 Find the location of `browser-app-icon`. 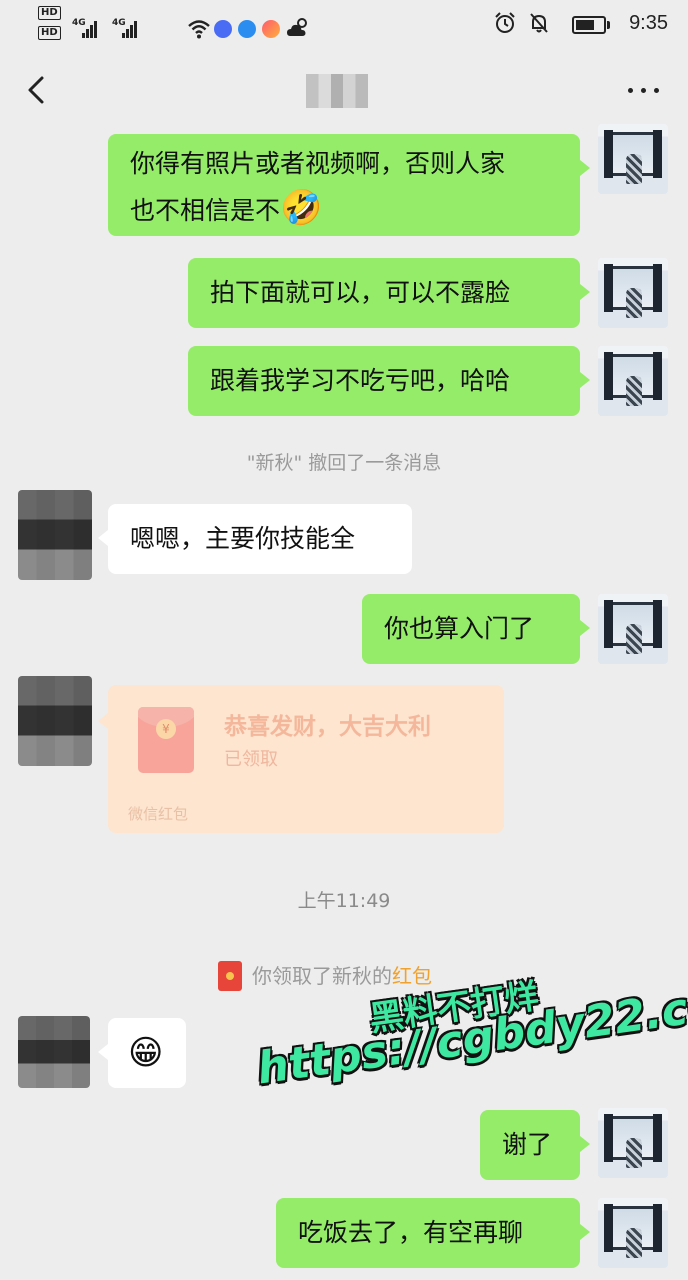

browser-app-icon is located at coordinates (247, 29).